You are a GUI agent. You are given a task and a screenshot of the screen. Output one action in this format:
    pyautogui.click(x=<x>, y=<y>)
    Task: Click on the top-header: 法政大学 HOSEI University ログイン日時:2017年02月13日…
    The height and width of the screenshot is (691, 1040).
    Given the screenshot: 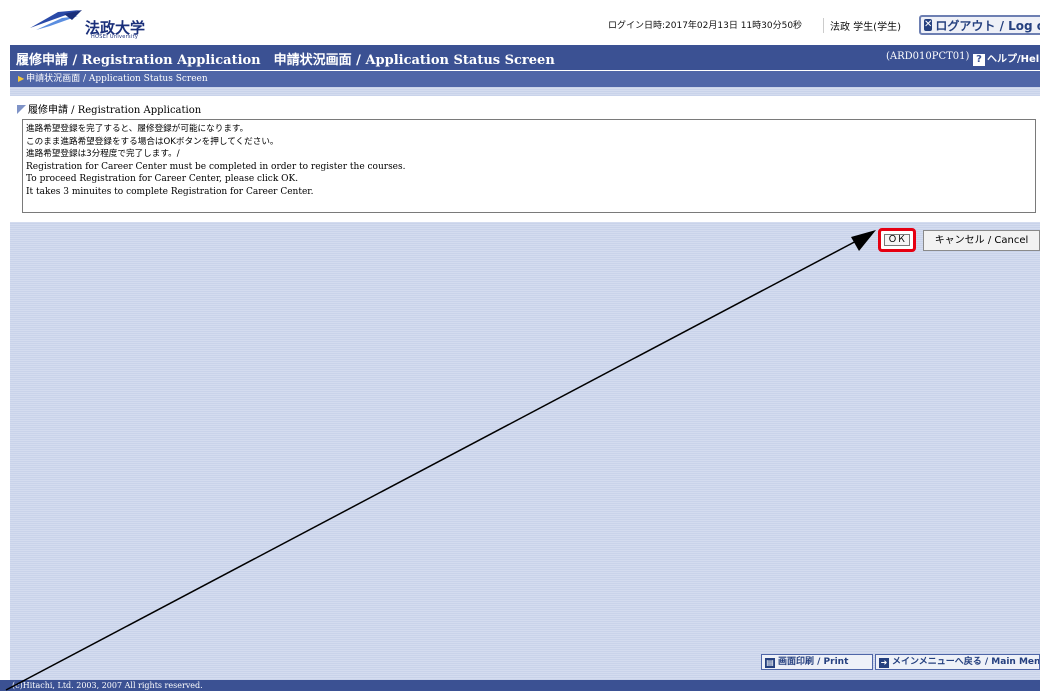 What is the action you would take?
    pyautogui.click(x=525, y=20)
    